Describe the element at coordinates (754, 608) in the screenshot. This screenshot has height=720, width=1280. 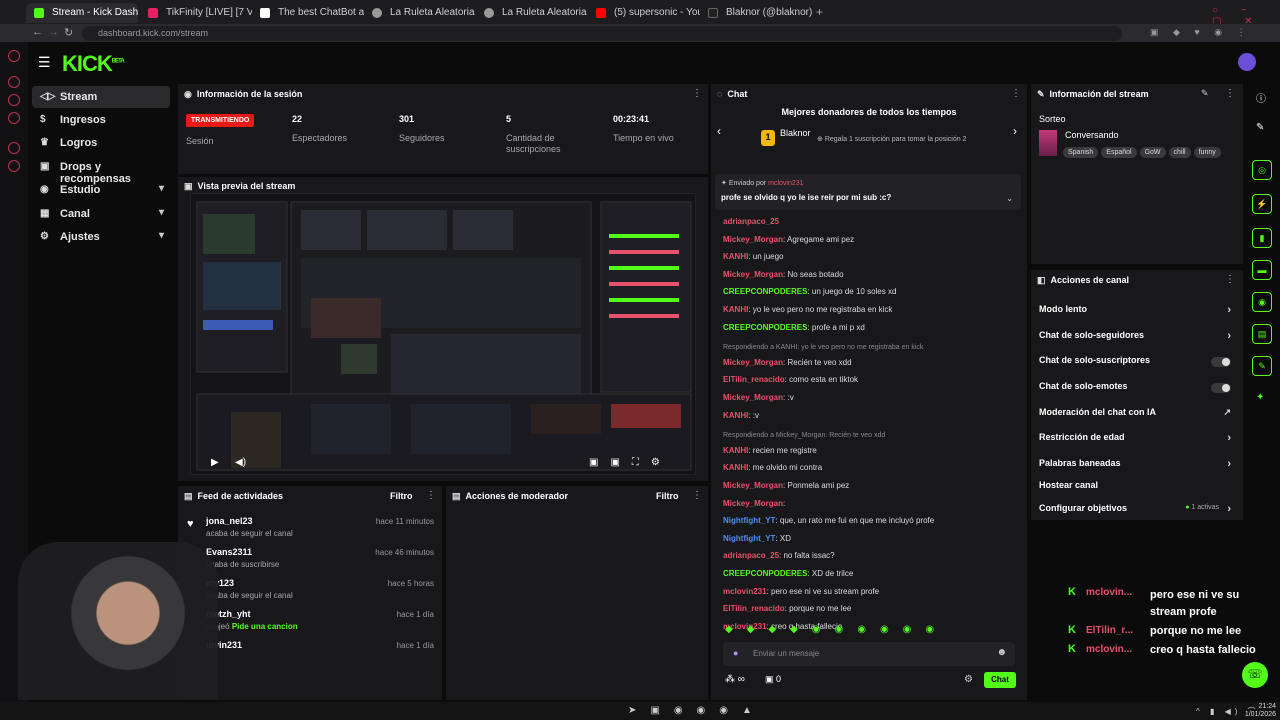
I see `chat-username: ElTilin_renacido` at that location.